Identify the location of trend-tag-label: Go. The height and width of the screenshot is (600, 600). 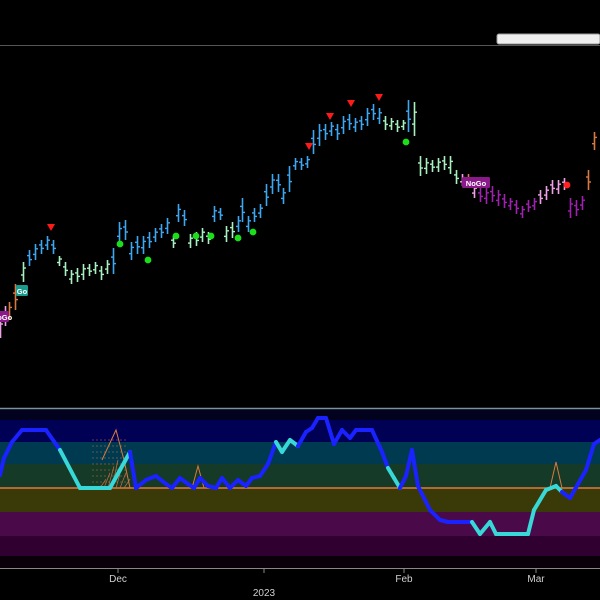
(22, 291).